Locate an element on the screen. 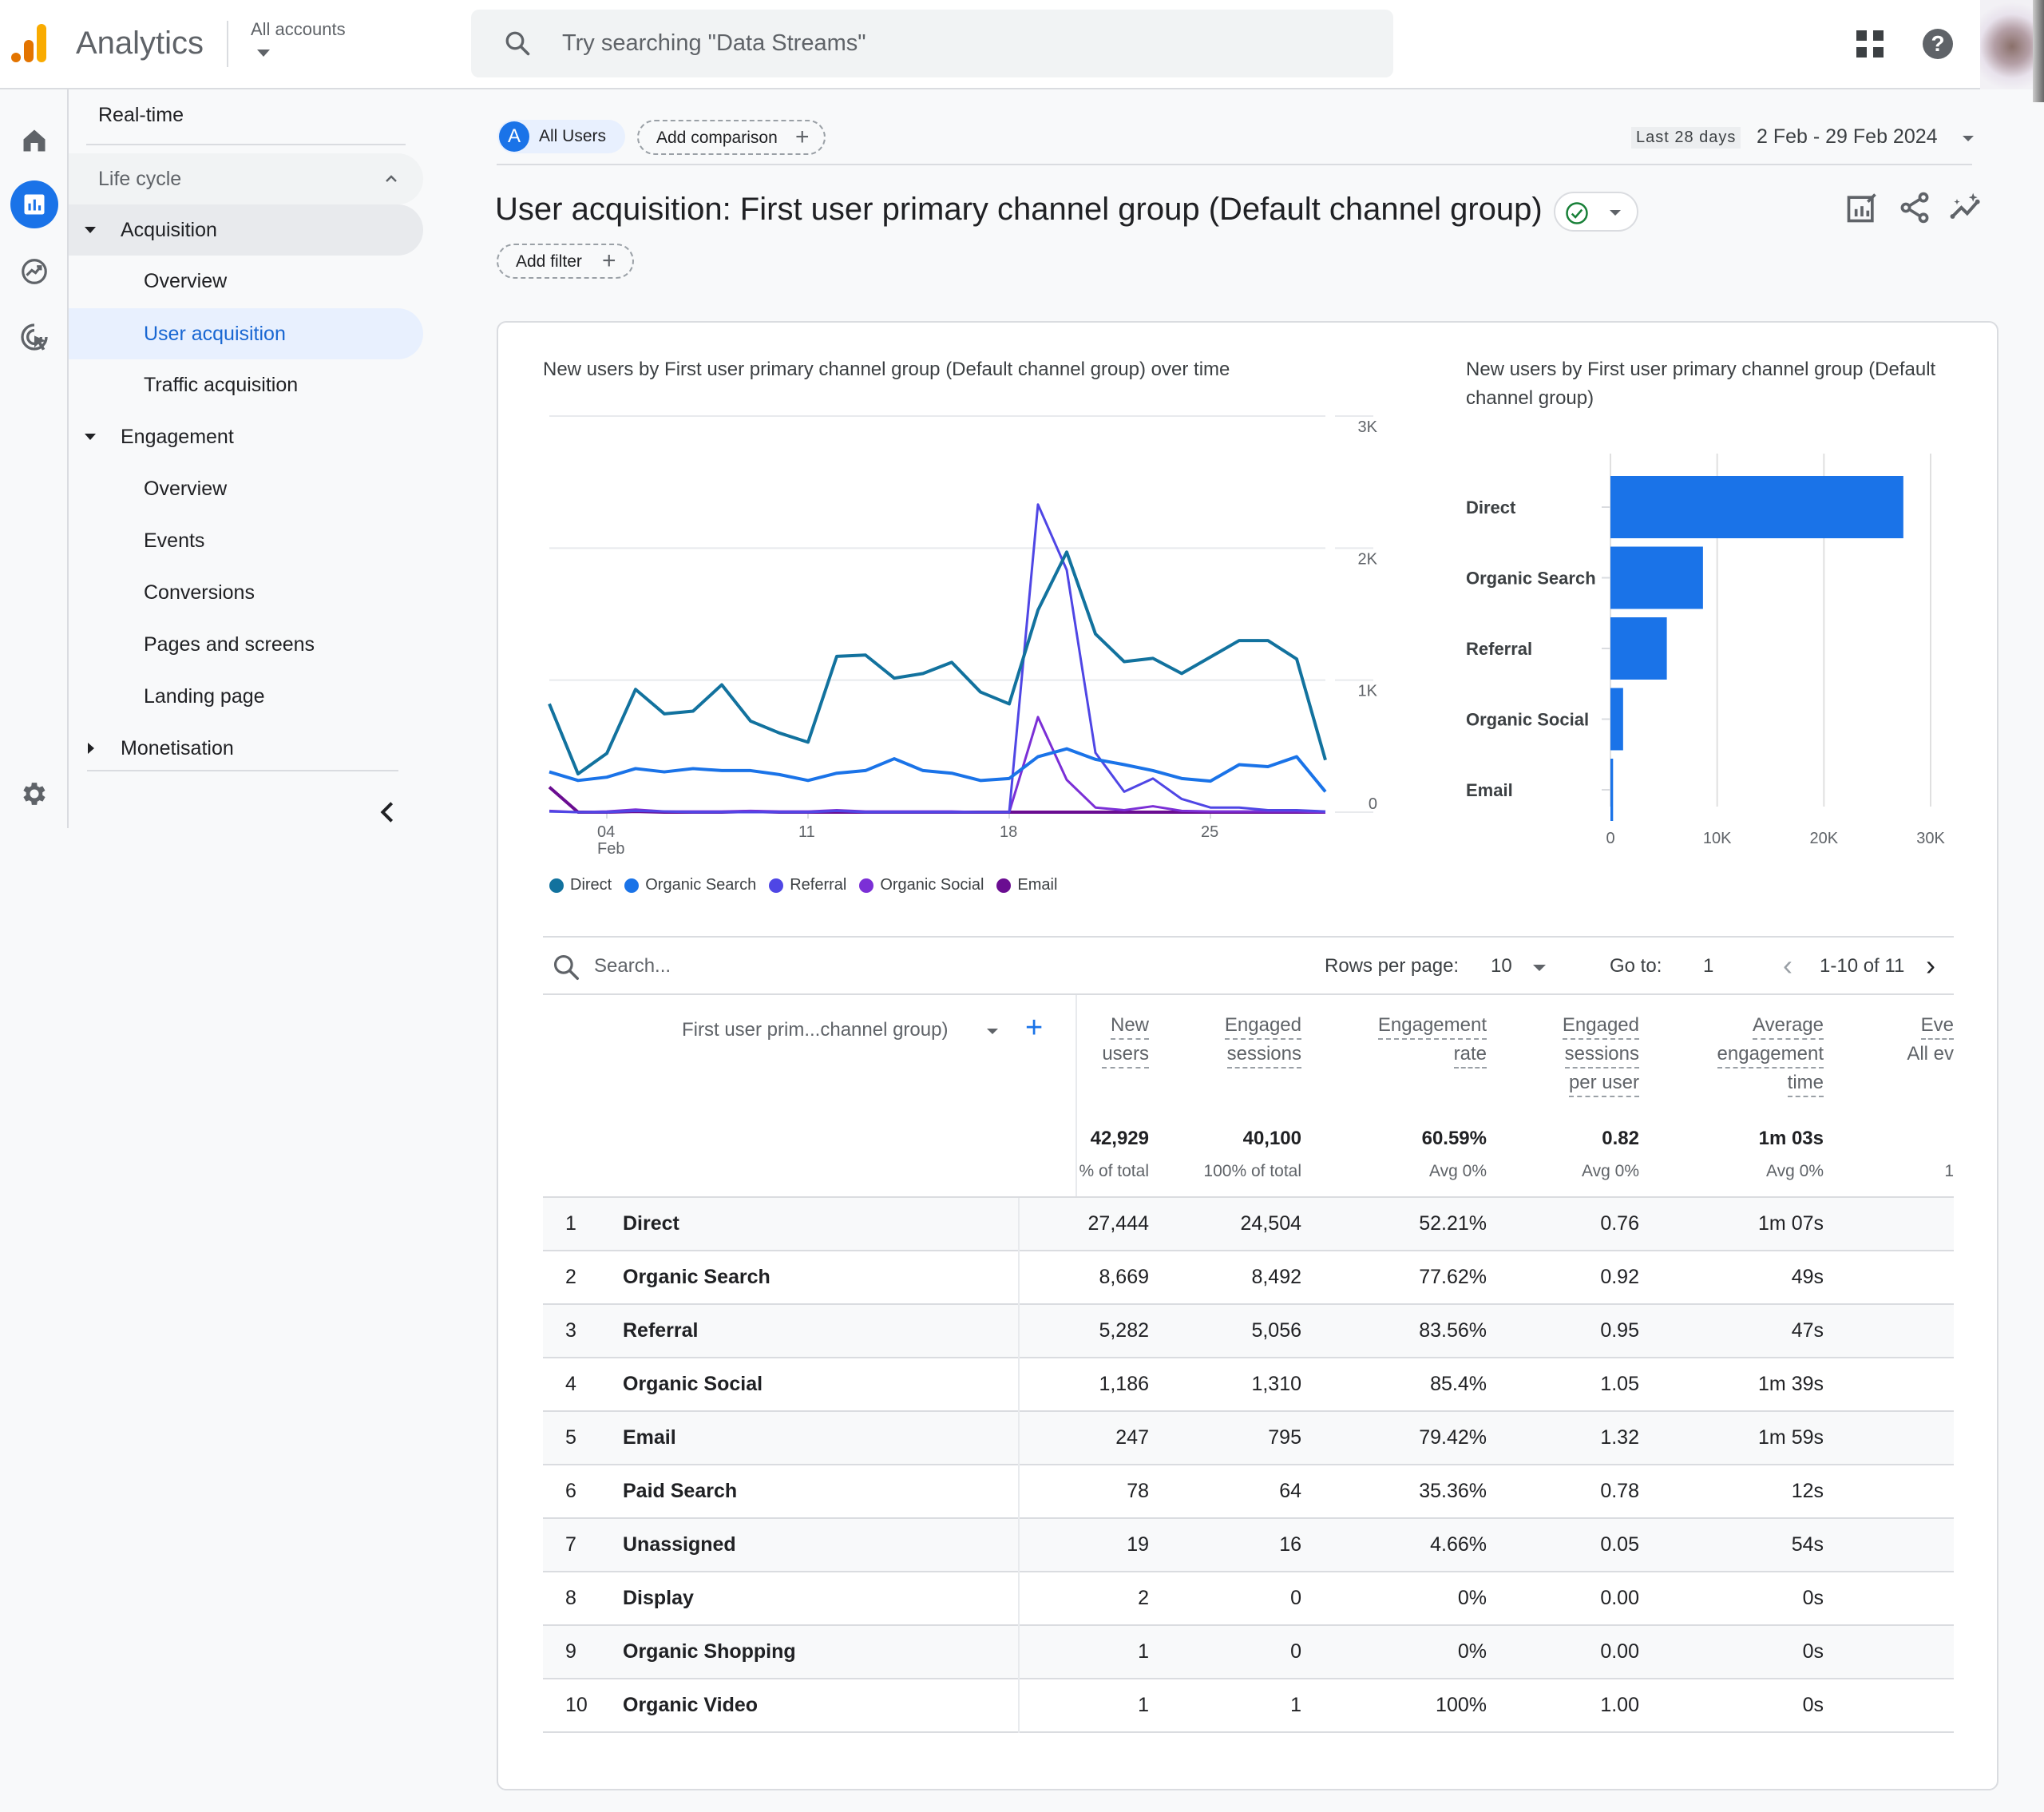 The image size is (2044, 1812). home-icon is located at coordinates (34, 141).